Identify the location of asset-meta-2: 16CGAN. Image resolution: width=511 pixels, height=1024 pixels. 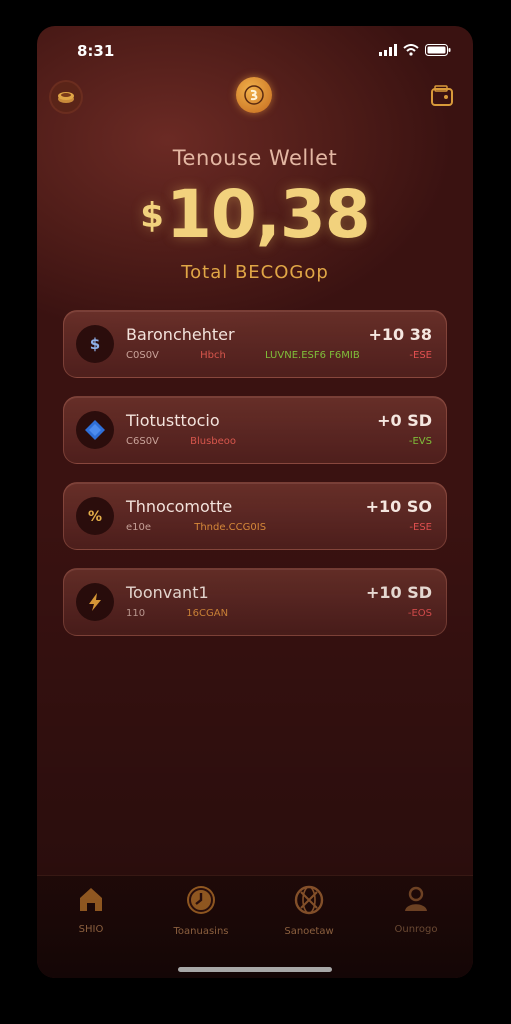
(207, 613).